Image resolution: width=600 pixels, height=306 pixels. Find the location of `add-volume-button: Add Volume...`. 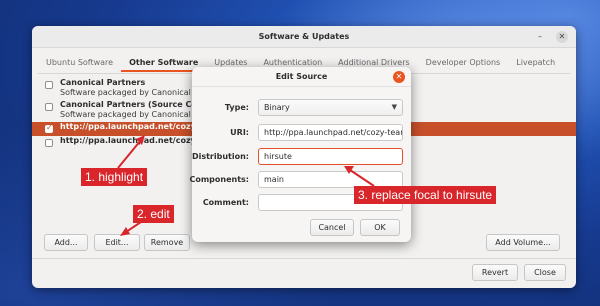

add-volume-button: Add Volume... is located at coordinates (523, 242).